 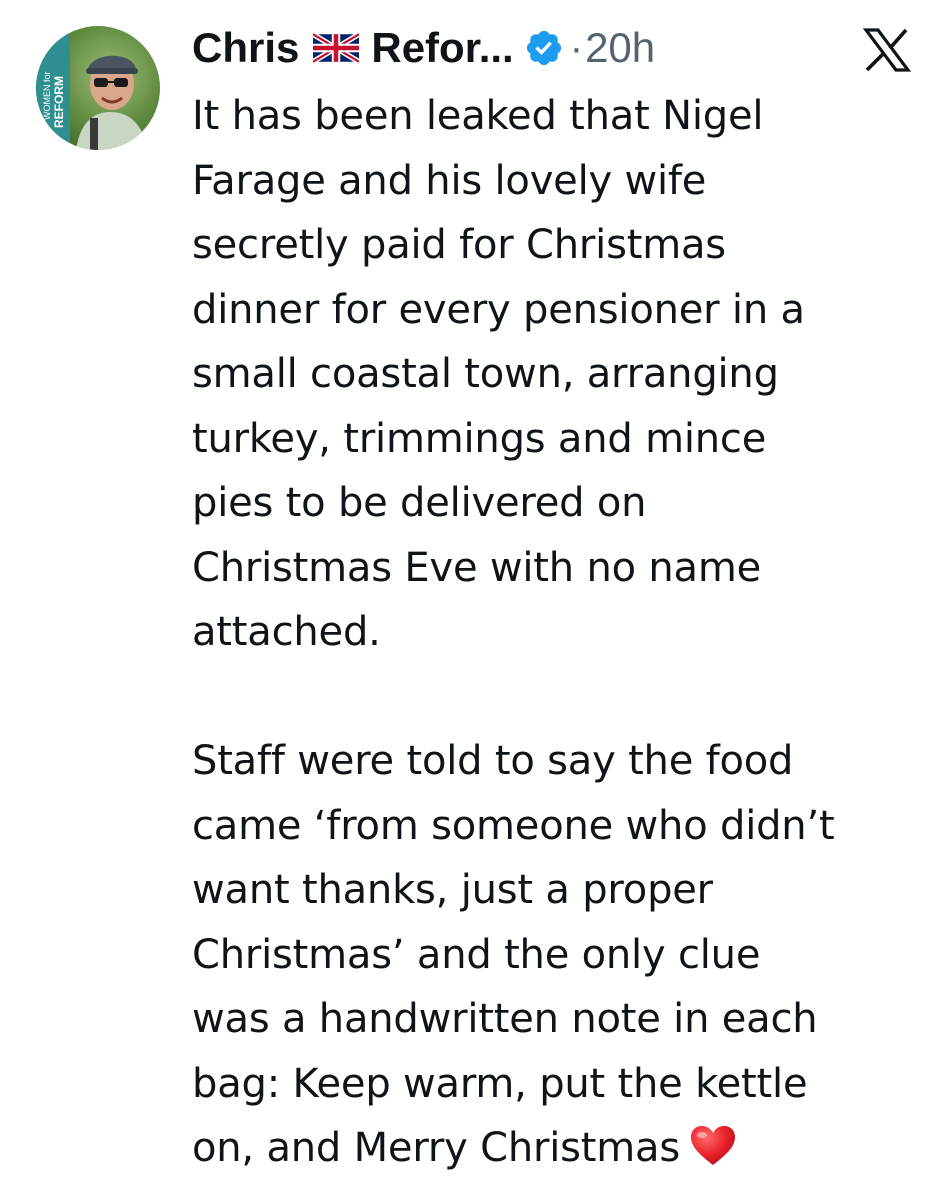 I want to click on verified-badge-icon, so click(x=544, y=48).